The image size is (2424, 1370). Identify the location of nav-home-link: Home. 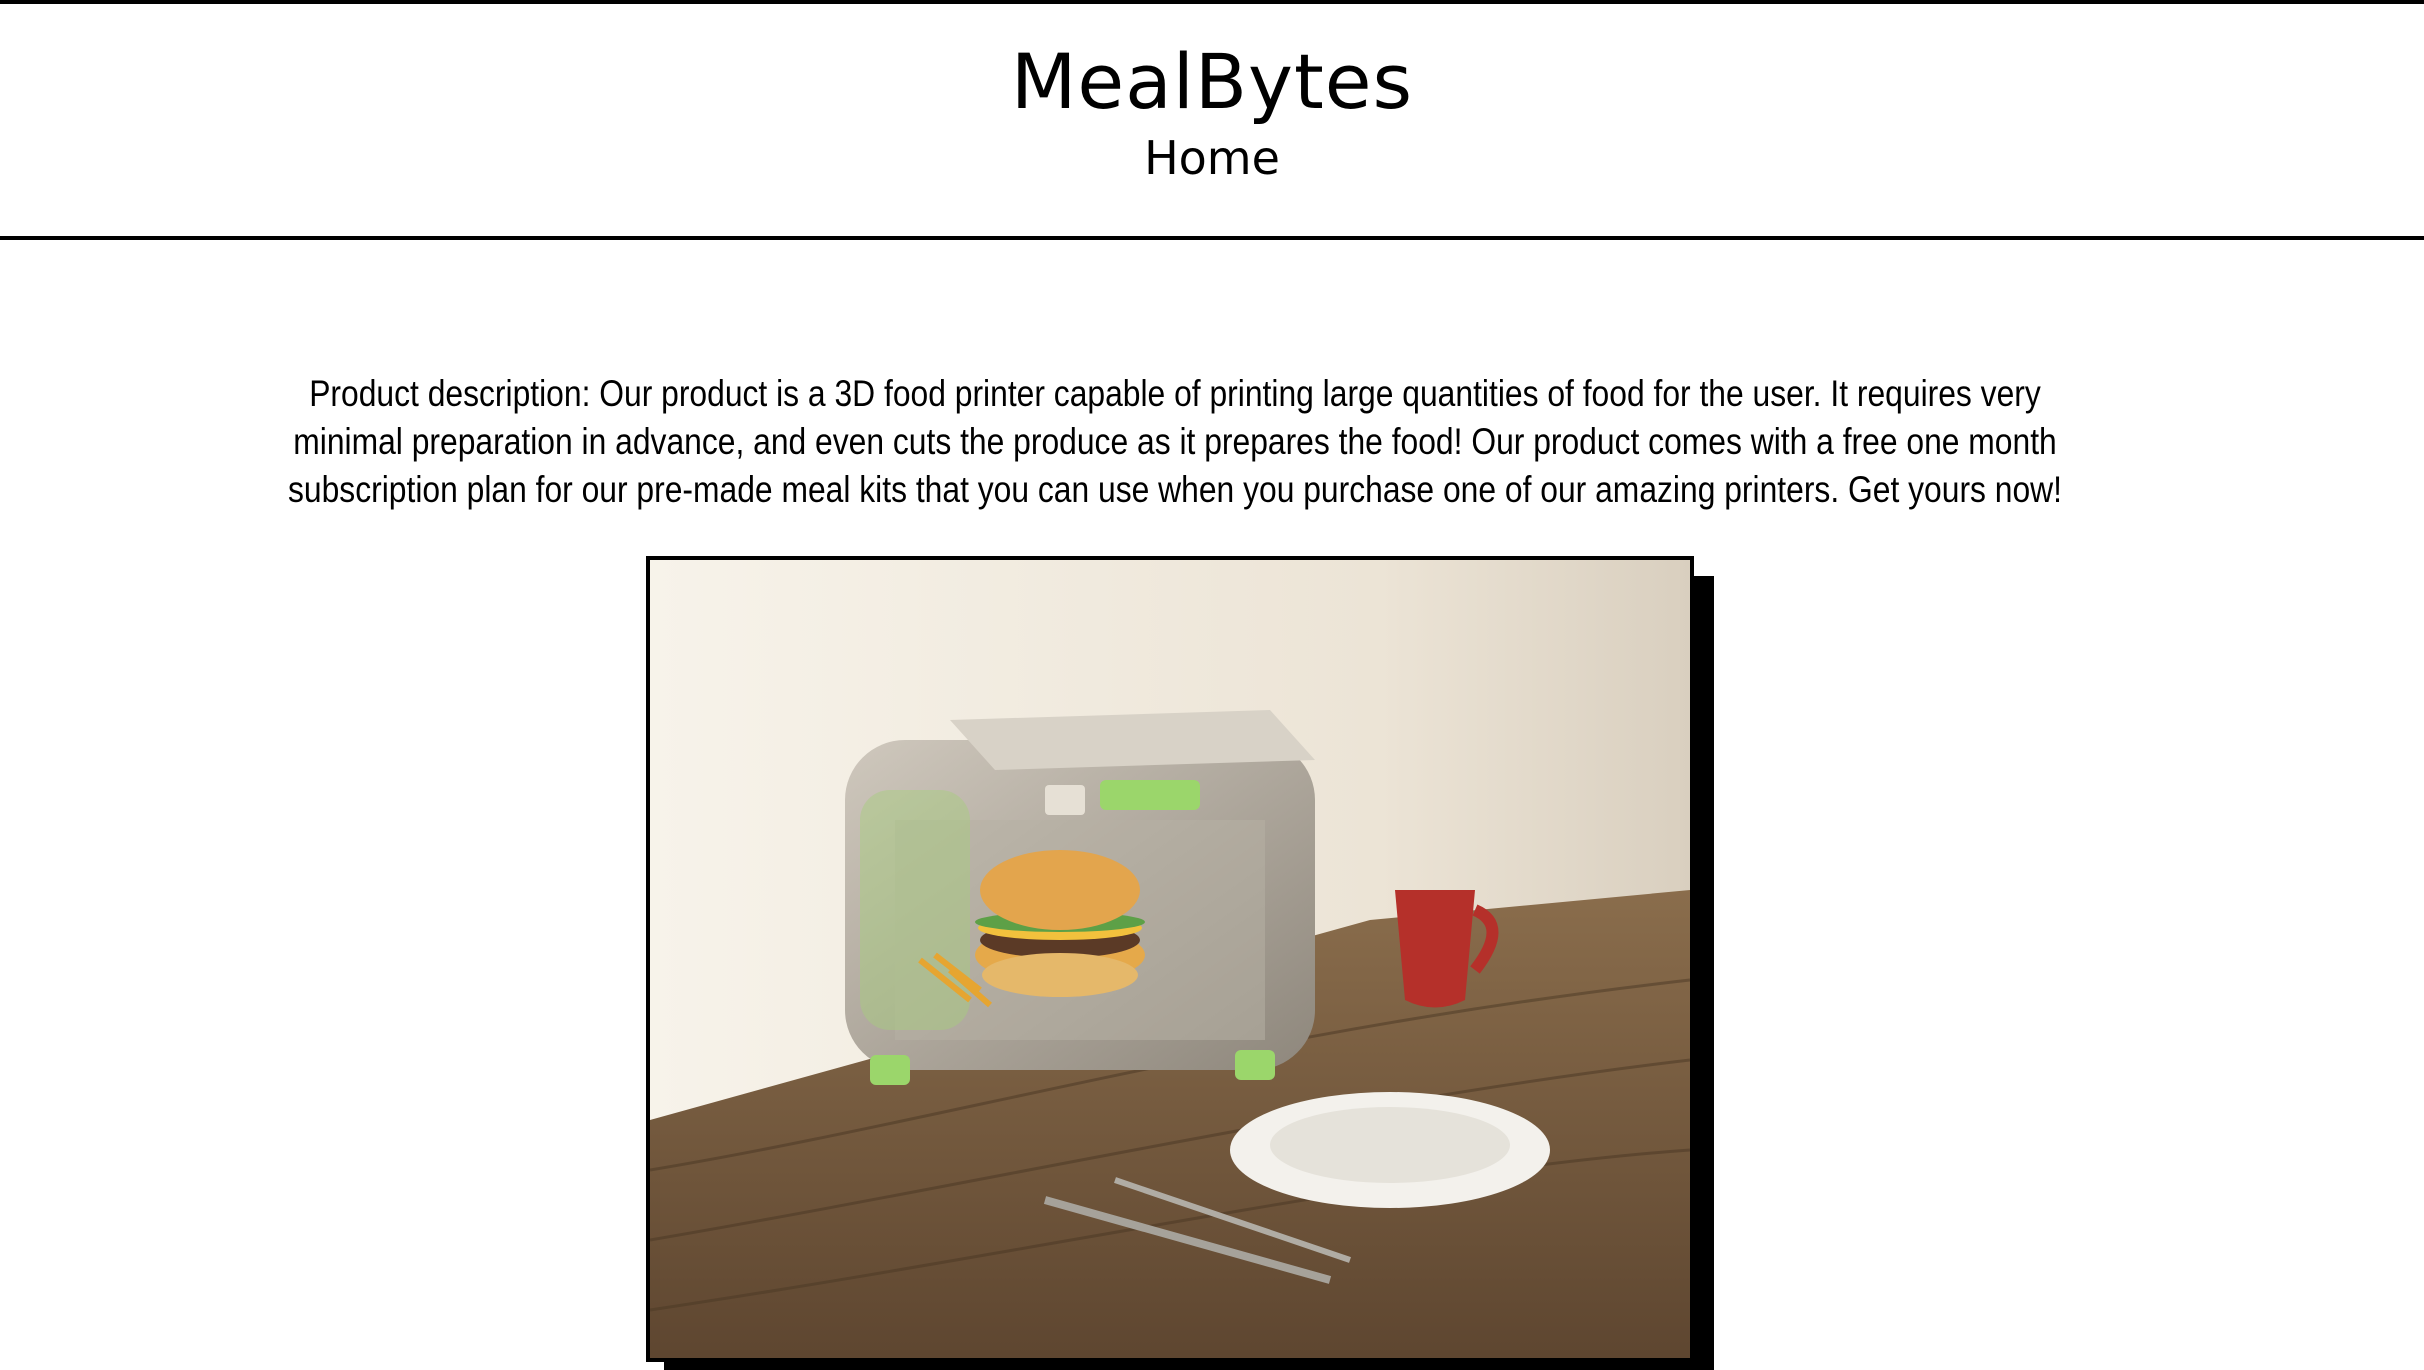
(1212, 158).